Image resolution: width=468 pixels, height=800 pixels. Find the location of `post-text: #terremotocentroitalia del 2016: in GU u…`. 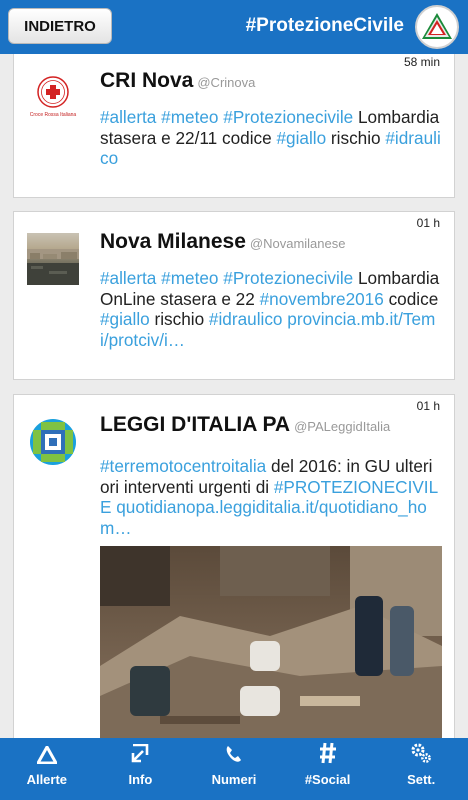

post-text: #terremotocentroitalia del 2016: in GU u… is located at coordinates (271, 497).